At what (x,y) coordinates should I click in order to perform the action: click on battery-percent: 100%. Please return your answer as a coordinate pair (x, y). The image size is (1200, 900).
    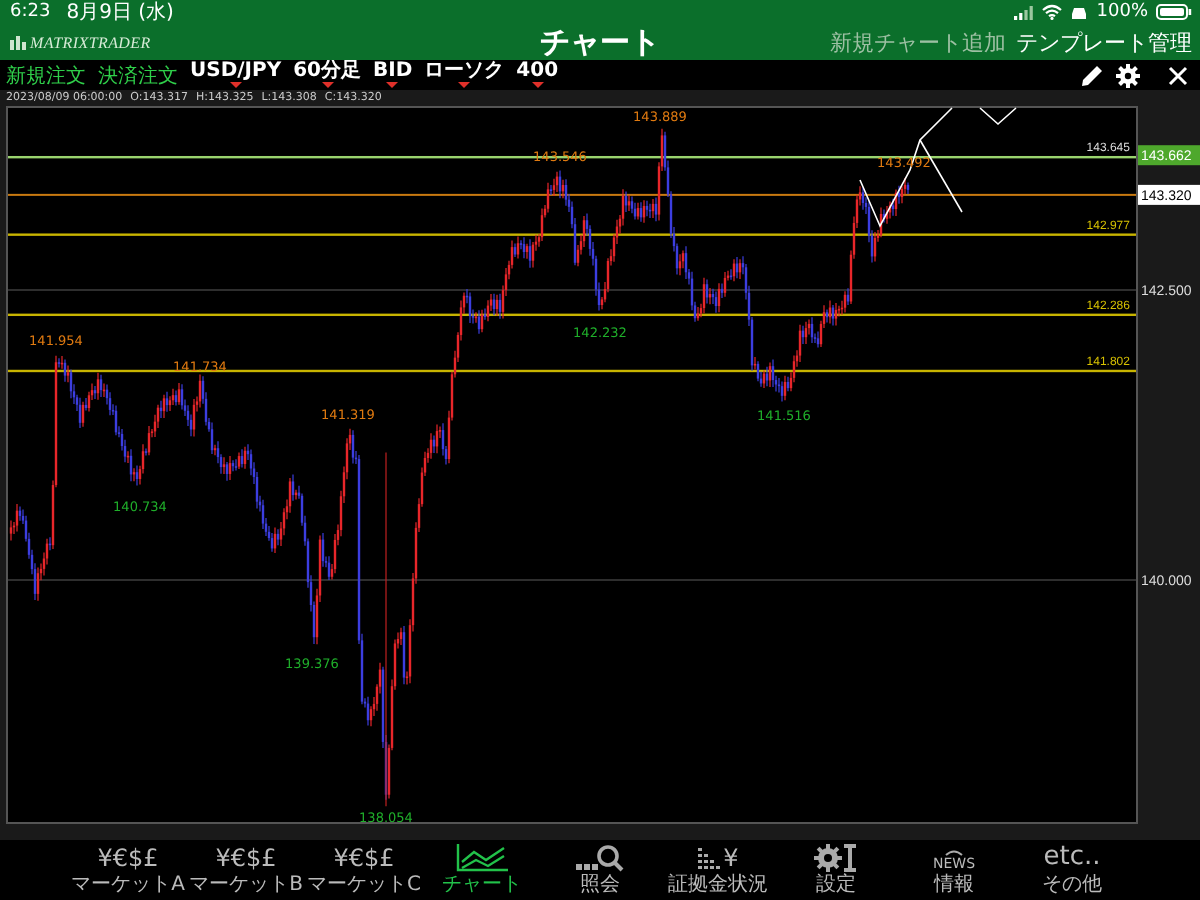
    Looking at the image, I should click on (1122, 12).